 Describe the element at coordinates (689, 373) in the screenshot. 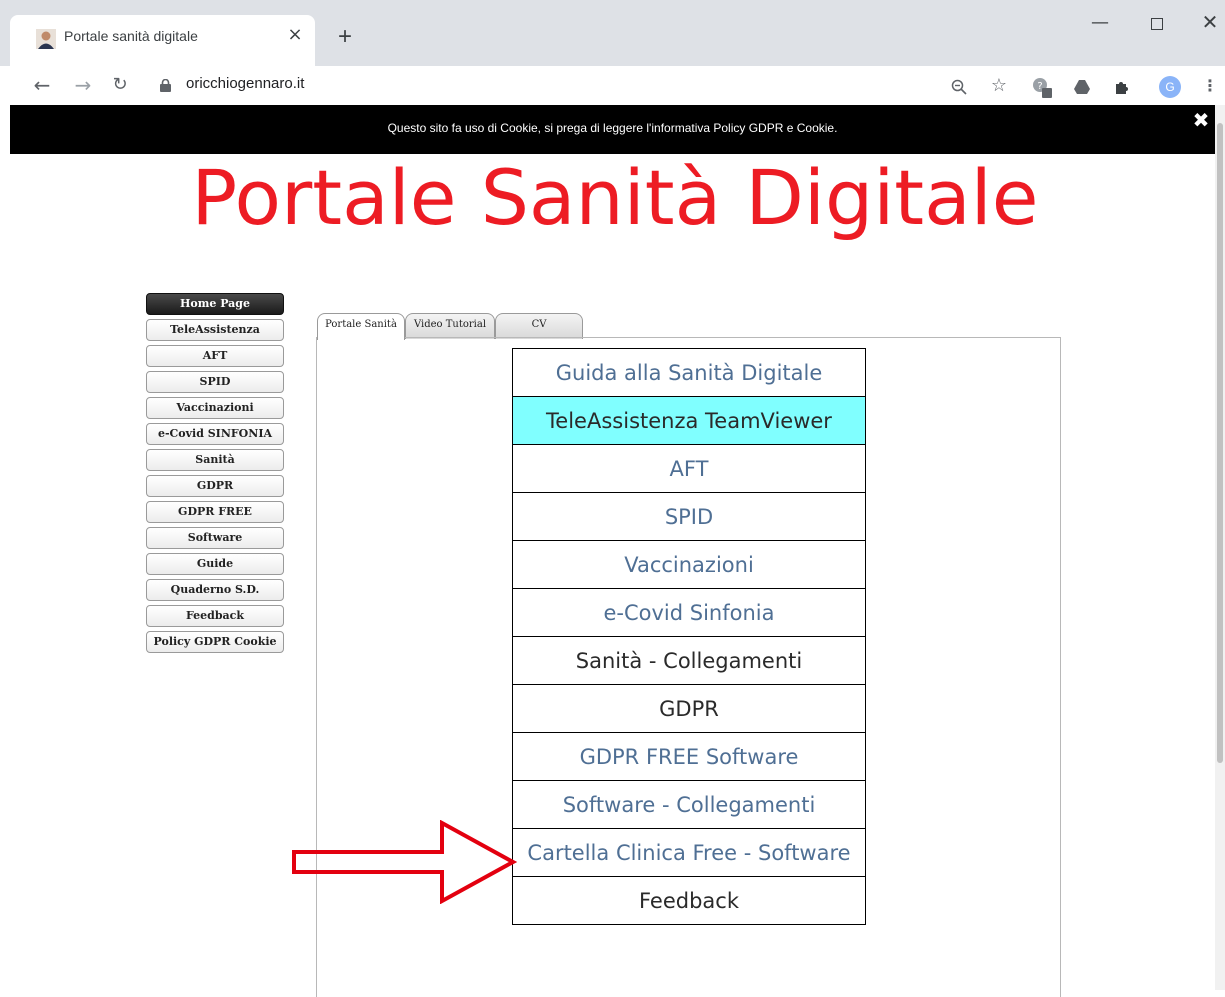

I see `link-guida-sanita-digitale: Guida alla Sanità Digitale` at that location.